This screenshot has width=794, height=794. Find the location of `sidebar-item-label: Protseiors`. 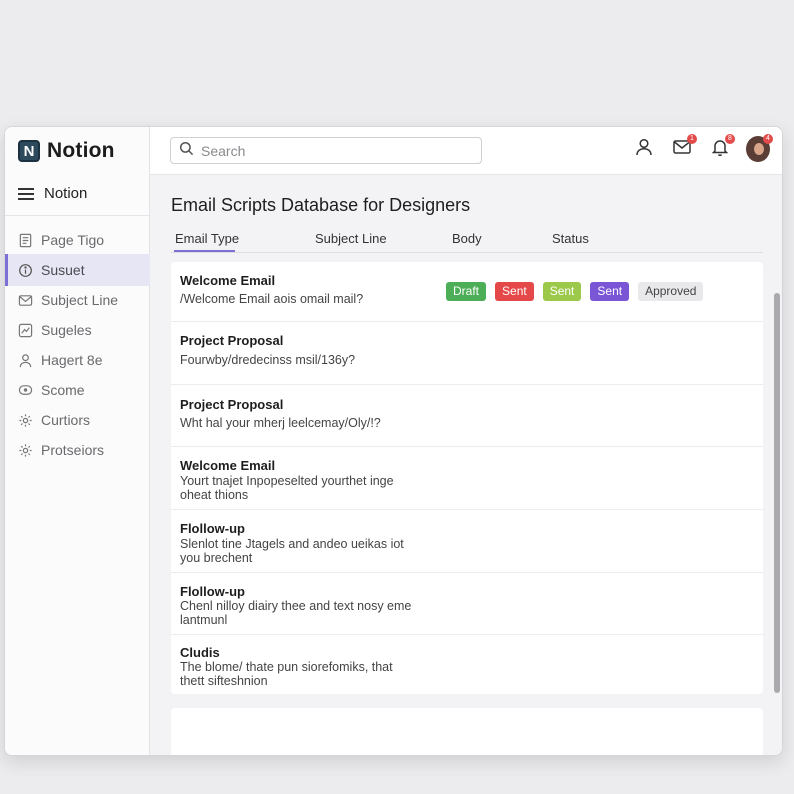

sidebar-item-label: Protseiors is located at coordinates (73, 450).